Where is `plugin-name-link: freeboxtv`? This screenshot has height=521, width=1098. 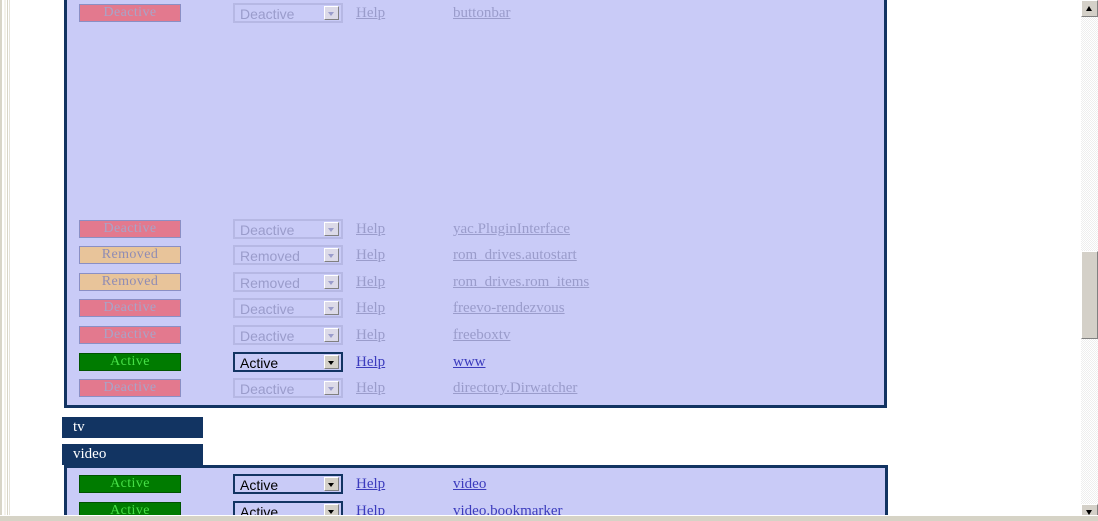 plugin-name-link: freeboxtv is located at coordinates (481, 335).